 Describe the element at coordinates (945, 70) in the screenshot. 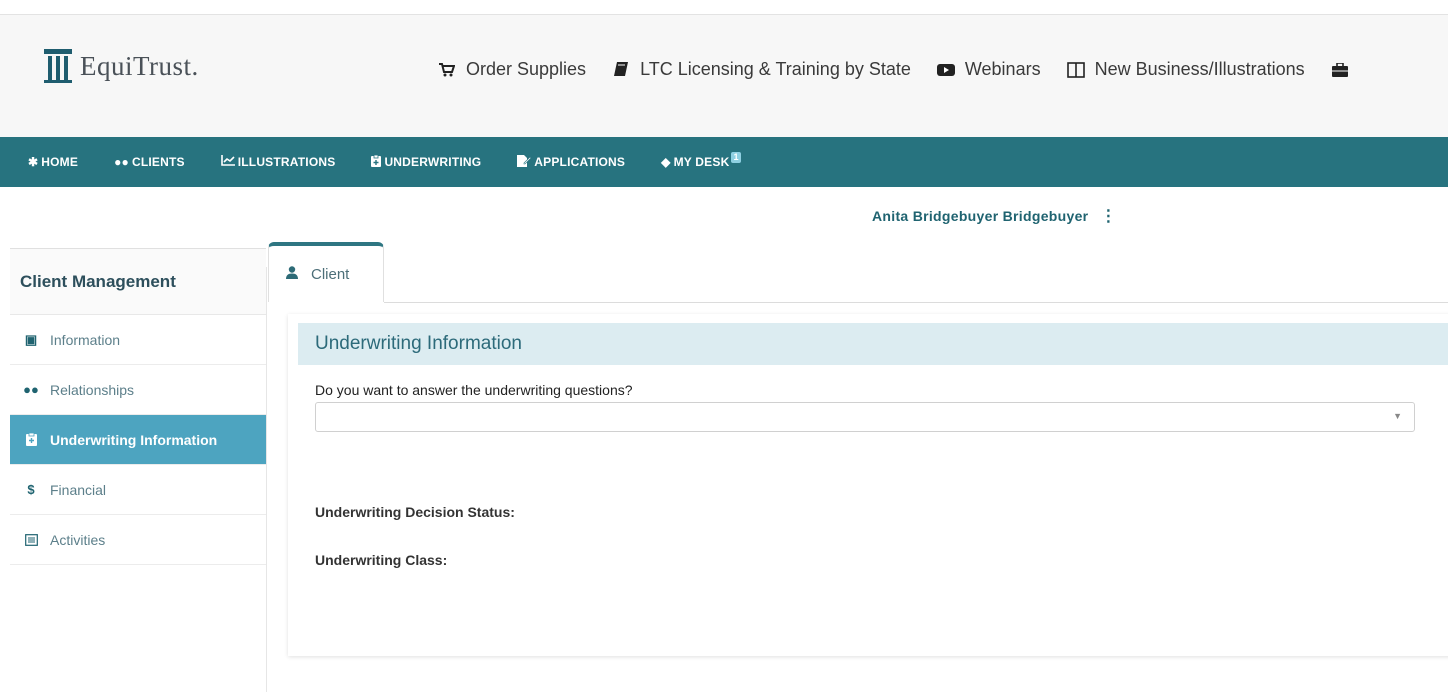

I see `video-icon` at that location.